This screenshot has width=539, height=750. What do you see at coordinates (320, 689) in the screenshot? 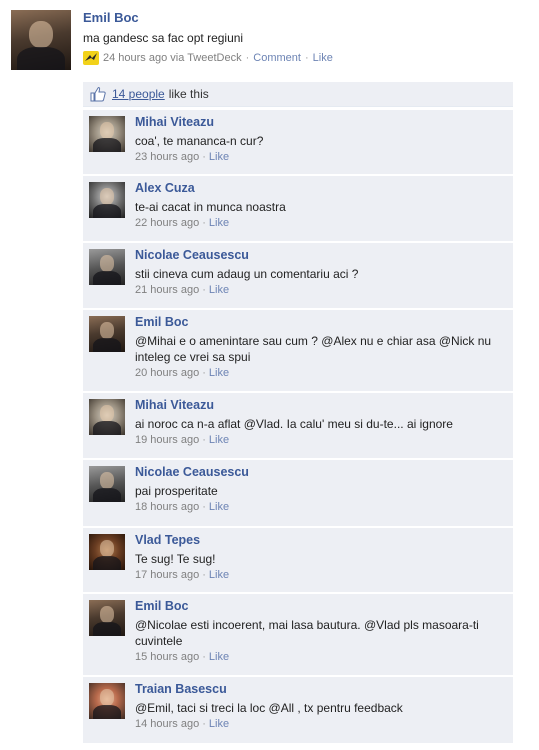
I see `comment-author: Traian Basescu` at bounding box center [320, 689].